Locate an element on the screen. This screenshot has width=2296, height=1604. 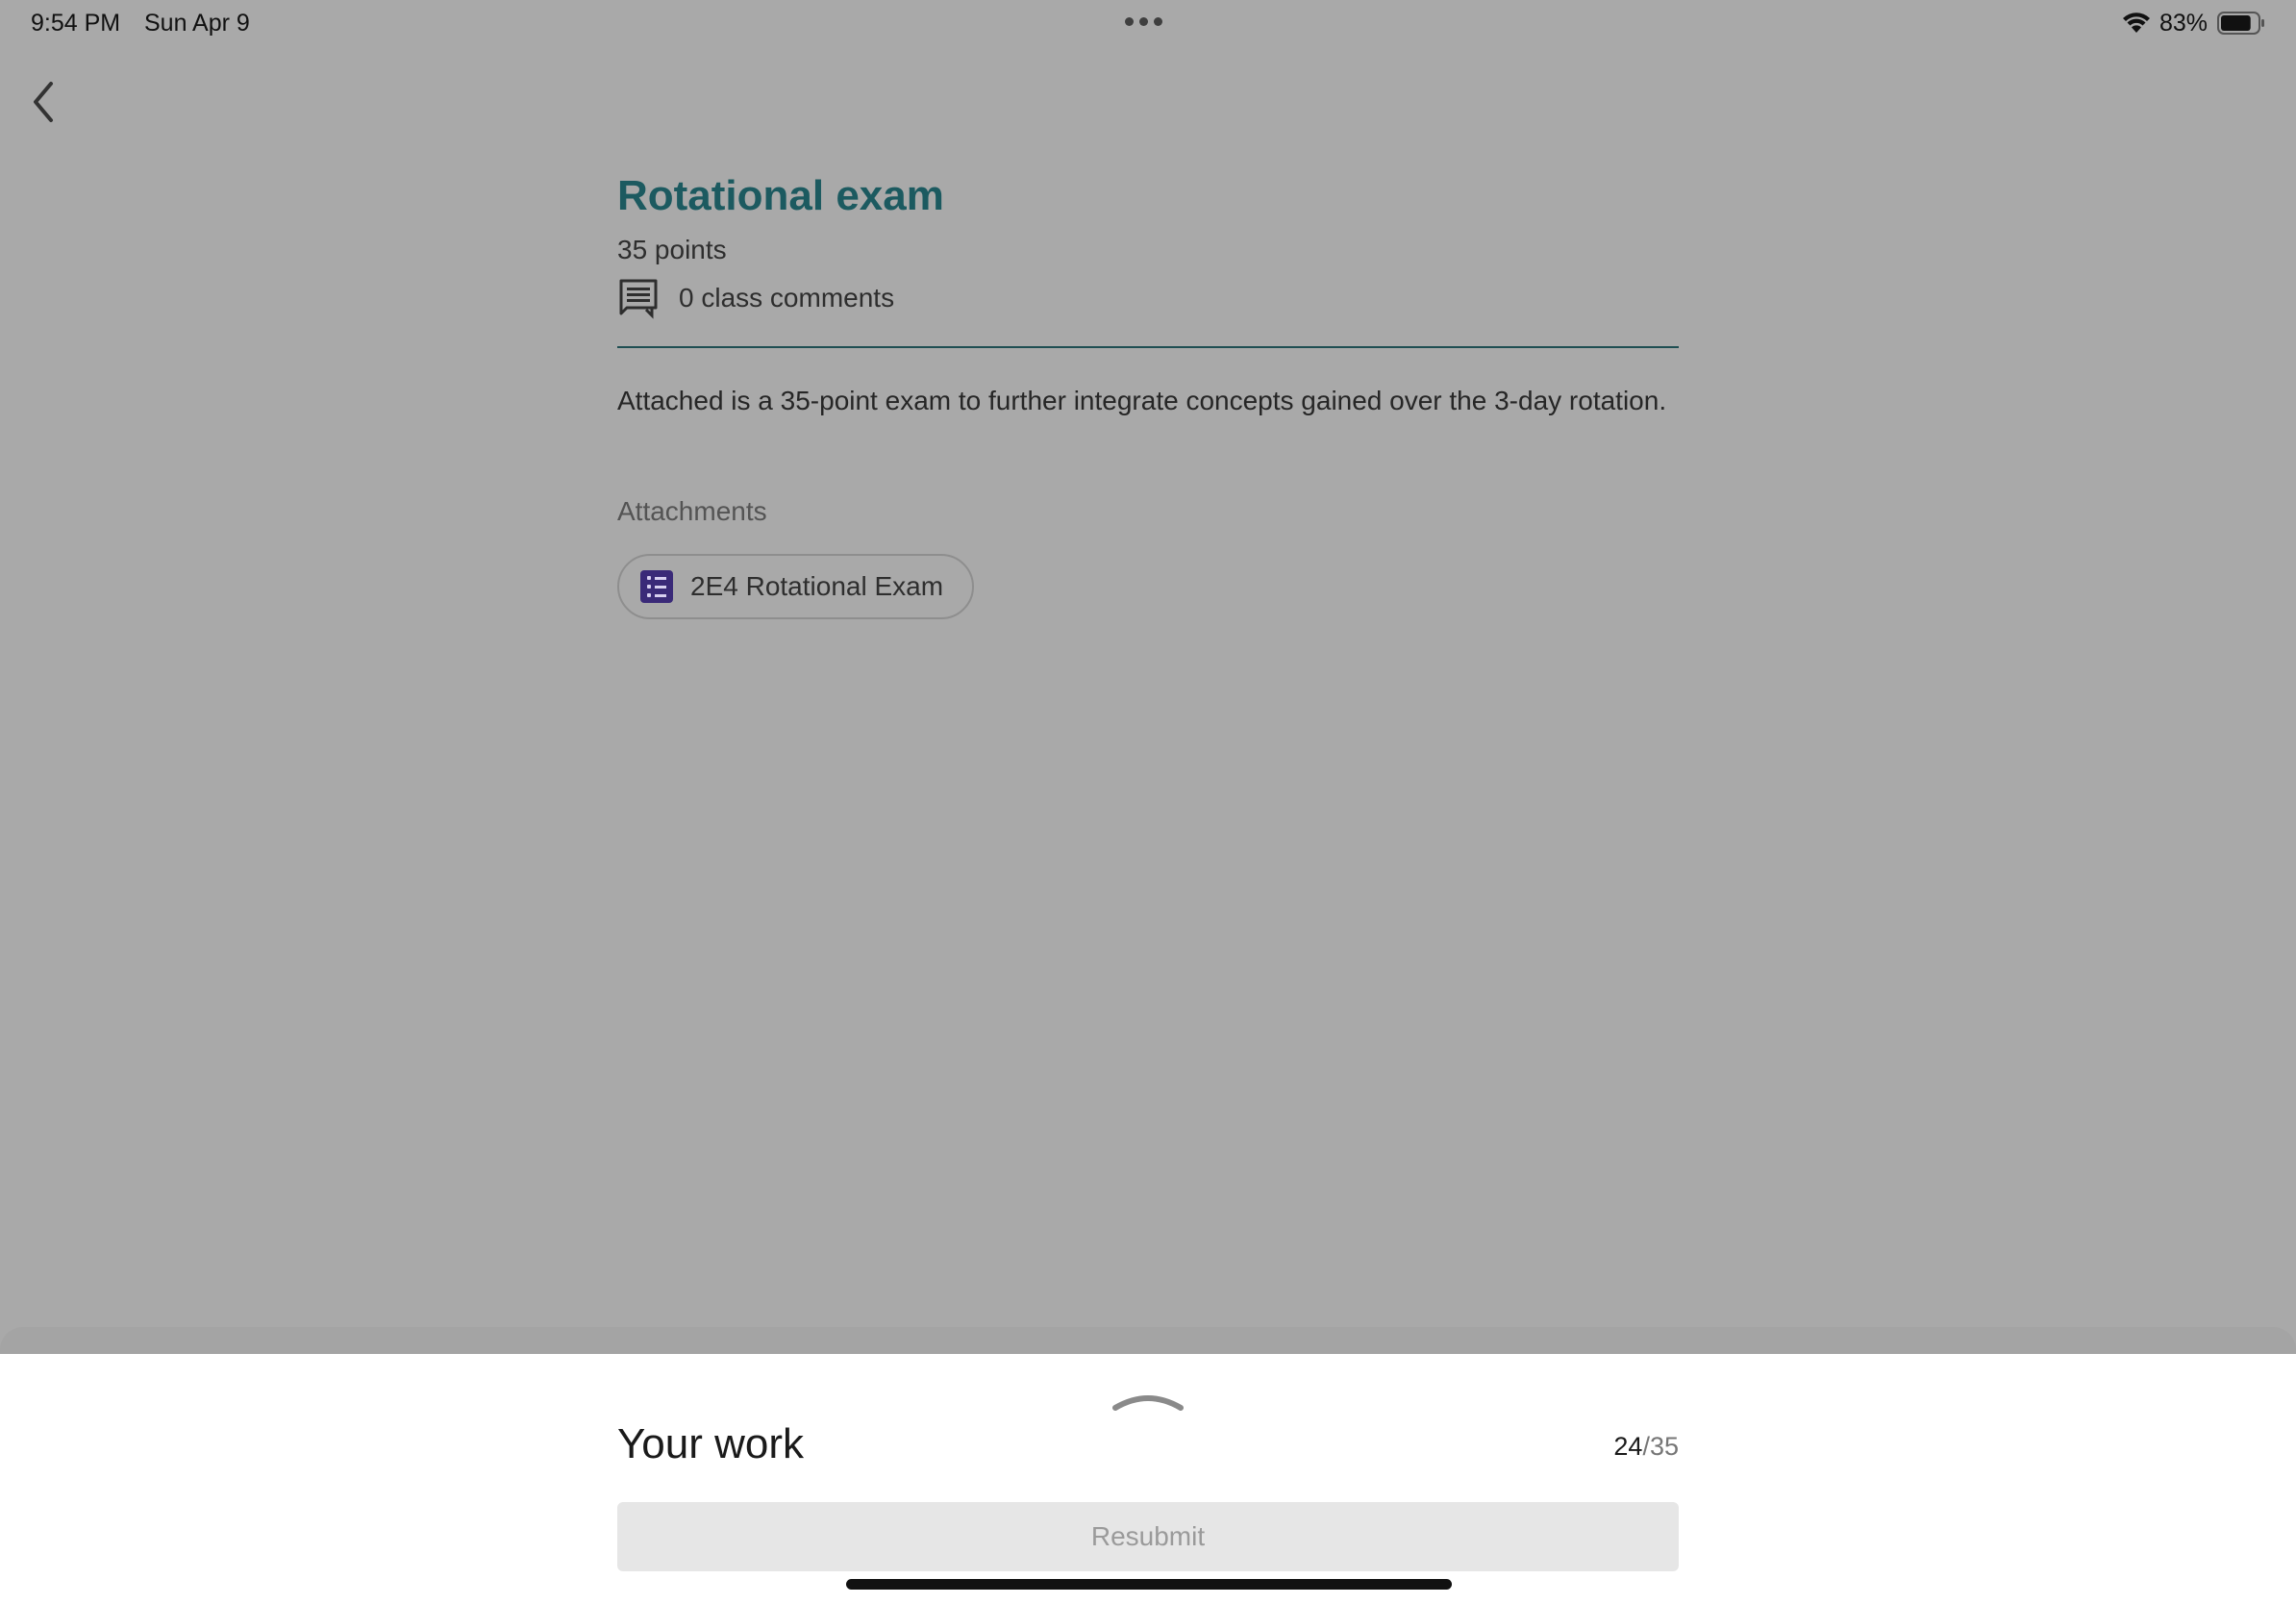
status-time: 9:54 PM is located at coordinates (76, 23).